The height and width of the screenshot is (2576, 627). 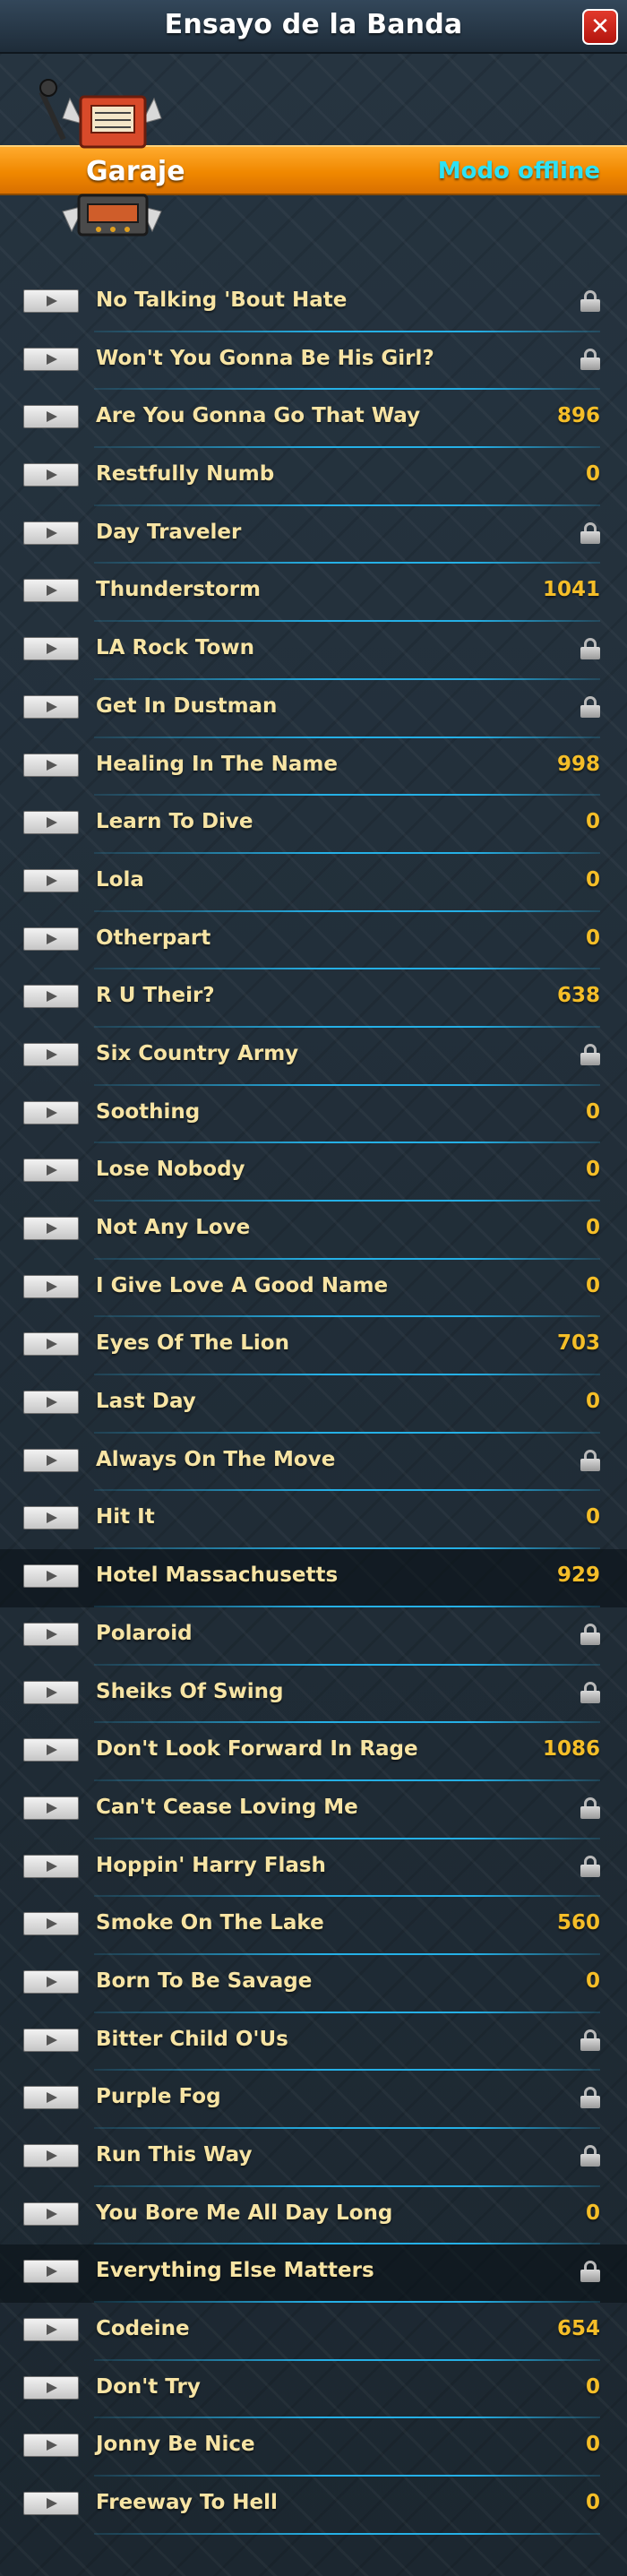 What do you see at coordinates (313, 1984) in the screenshot?
I see `song-row: Born To Be Savage 0` at bounding box center [313, 1984].